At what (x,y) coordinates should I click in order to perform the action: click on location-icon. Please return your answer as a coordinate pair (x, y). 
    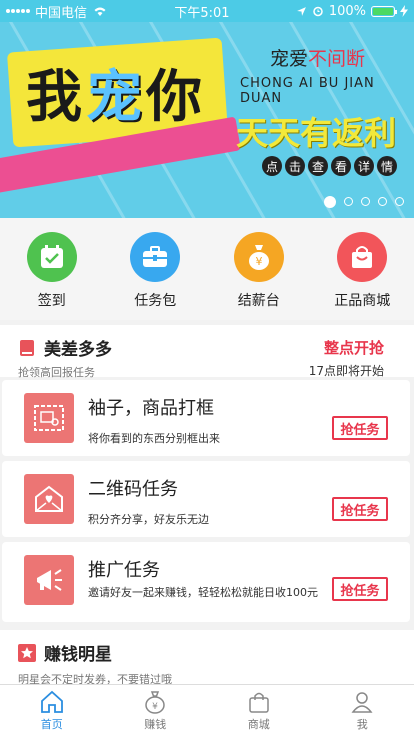
    Looking at the image, I should click on (301, 11).